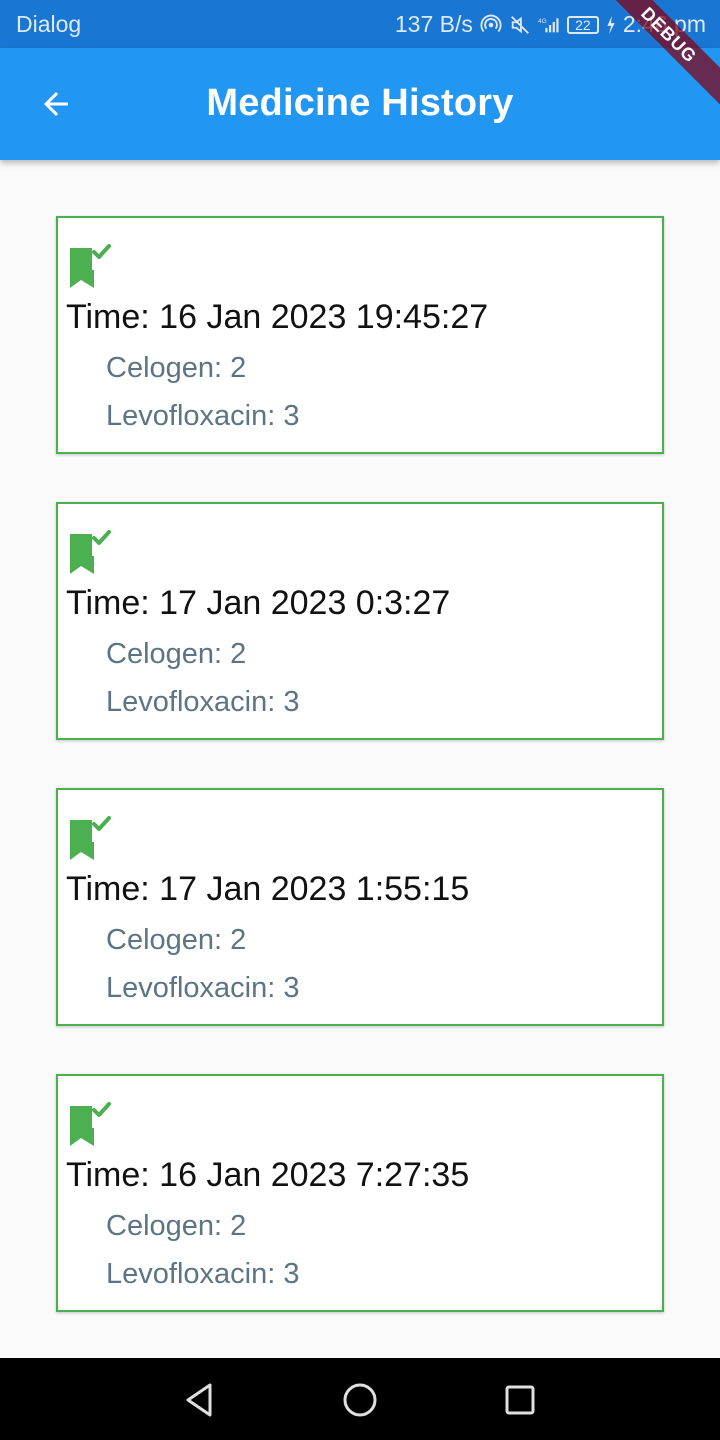 Image resolution: width=720 pixels, height=1440 pixels. I want to click on battery-level: 22, so click(583, 24).